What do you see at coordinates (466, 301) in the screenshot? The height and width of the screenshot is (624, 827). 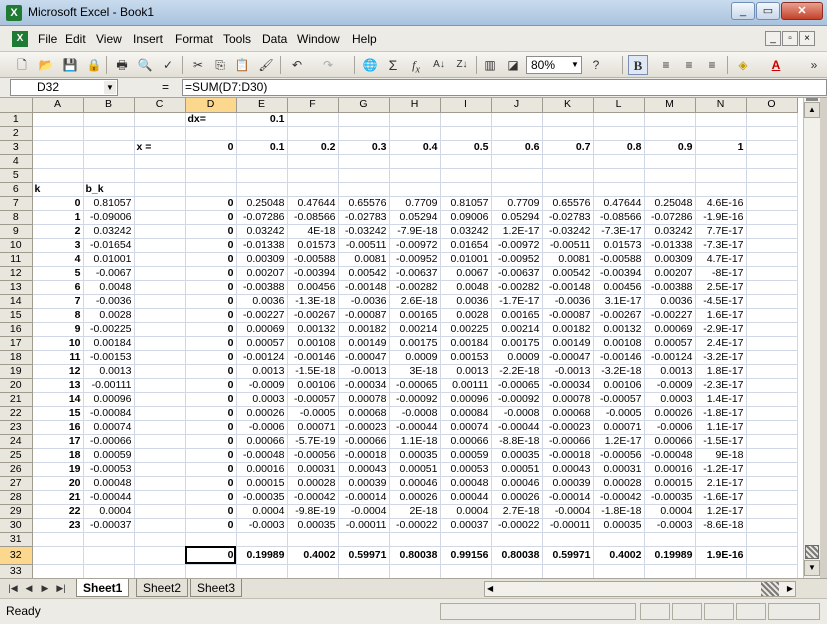 I see `cell-i14: 0.0036` at bounding box center [466, 301].